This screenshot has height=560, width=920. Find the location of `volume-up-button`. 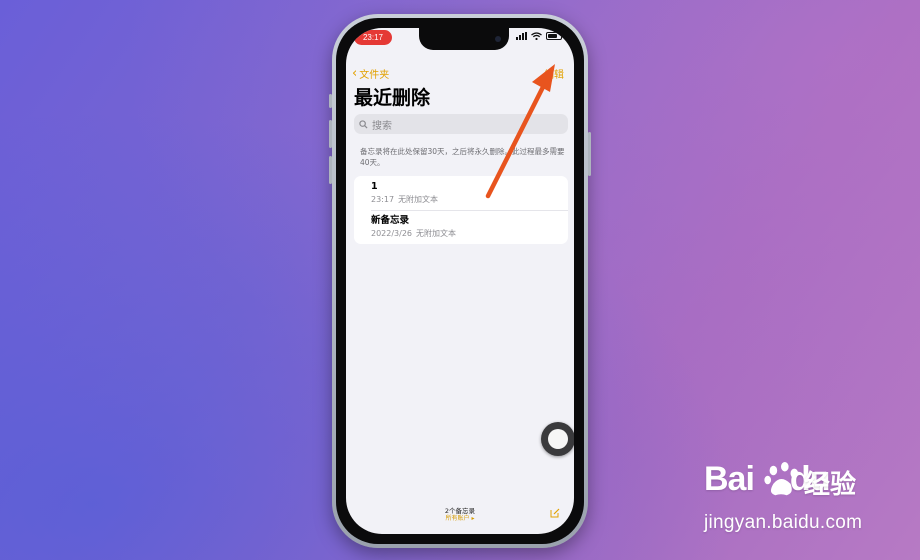

volume-up-button is located at coordinates (330, 134).